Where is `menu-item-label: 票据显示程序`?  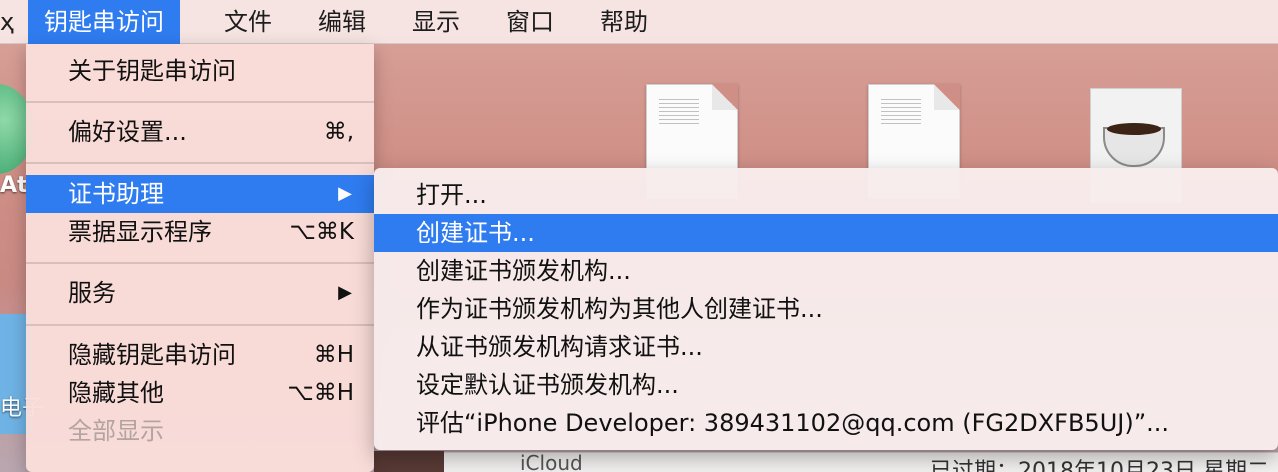 menu-item-label: 票据显示程序 is located at coordinates (140, 232).